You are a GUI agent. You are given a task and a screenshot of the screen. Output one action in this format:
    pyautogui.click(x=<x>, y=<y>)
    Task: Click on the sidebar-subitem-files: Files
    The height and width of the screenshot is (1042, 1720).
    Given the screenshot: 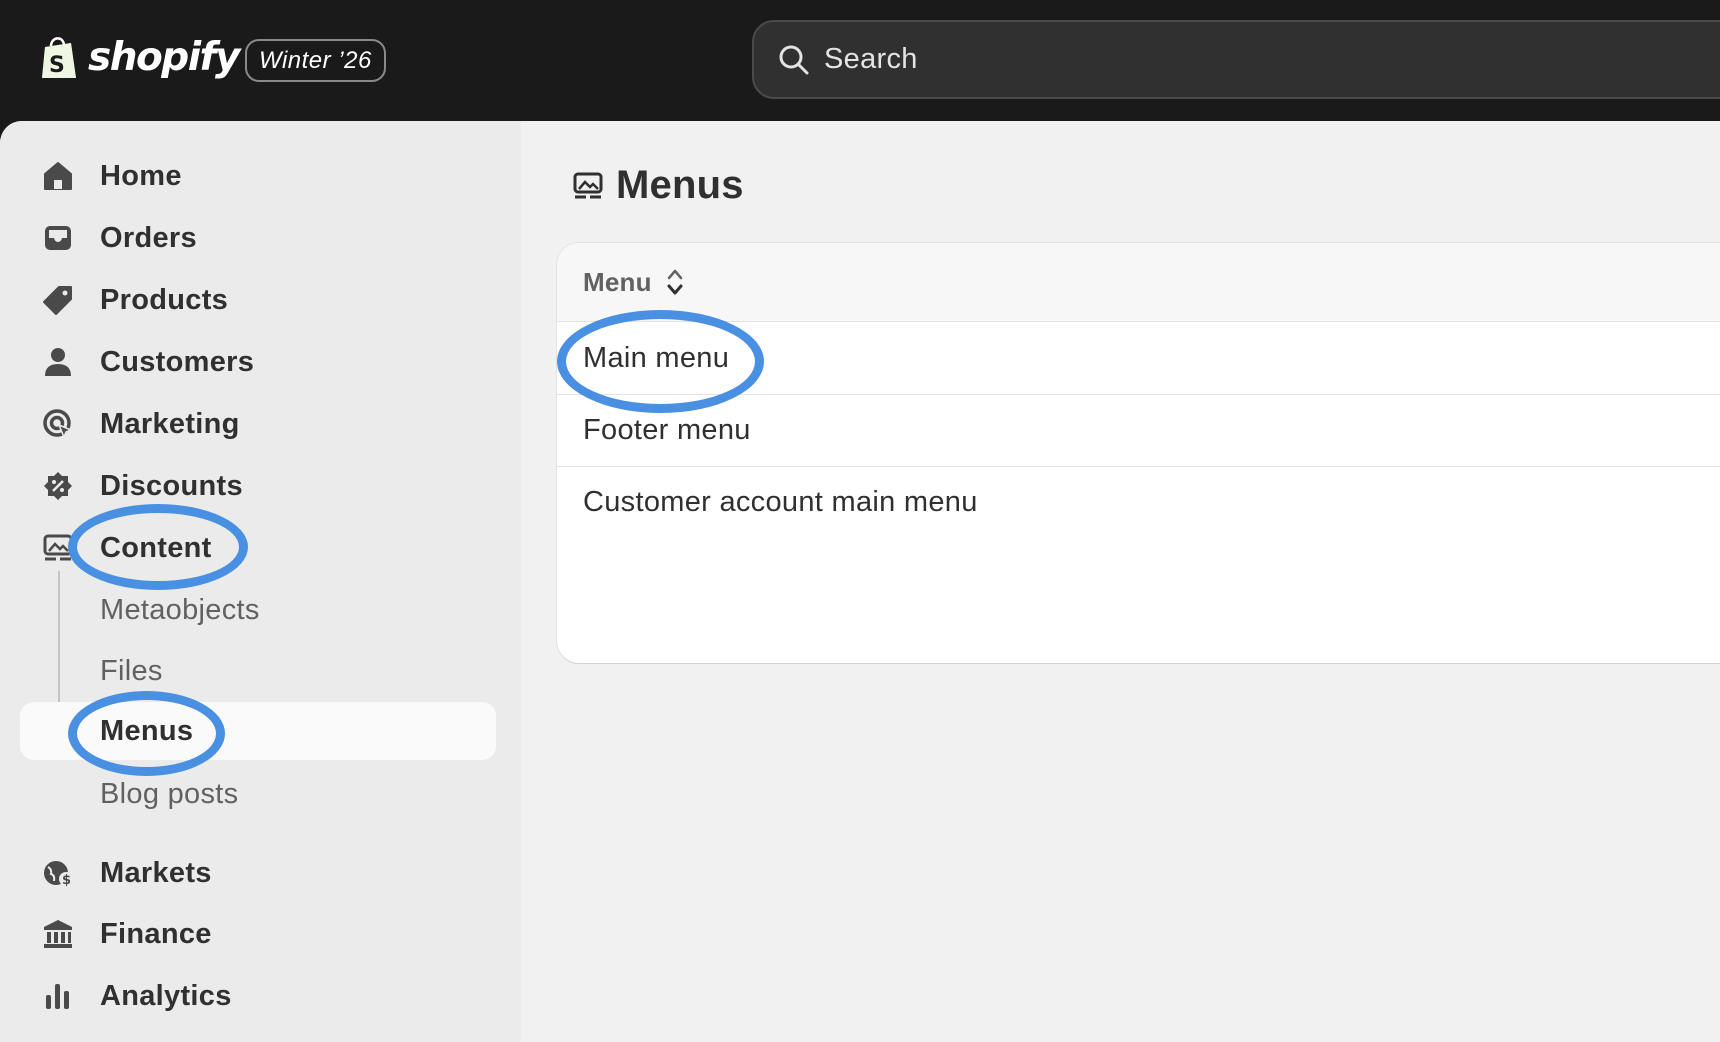 What is the action you would take?
    pyautogui.click(x=258, y=671)
    